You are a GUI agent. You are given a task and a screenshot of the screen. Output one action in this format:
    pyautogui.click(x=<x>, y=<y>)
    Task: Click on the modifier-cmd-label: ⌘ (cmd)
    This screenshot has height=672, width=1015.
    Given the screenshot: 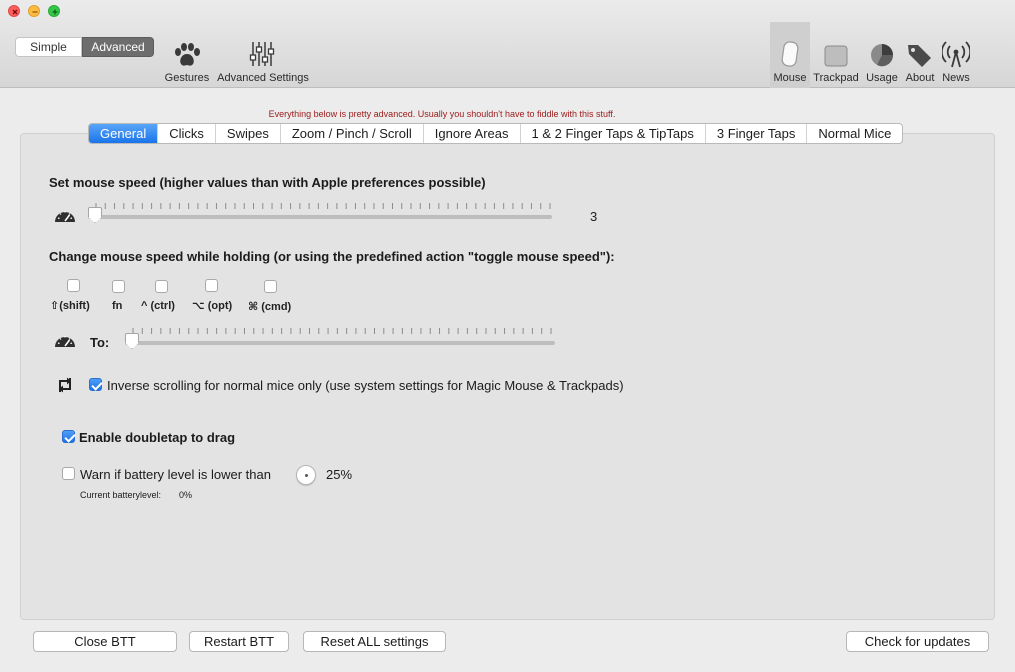 What is the action you would take?
    pyautogui.click(x=270, y=307)
    